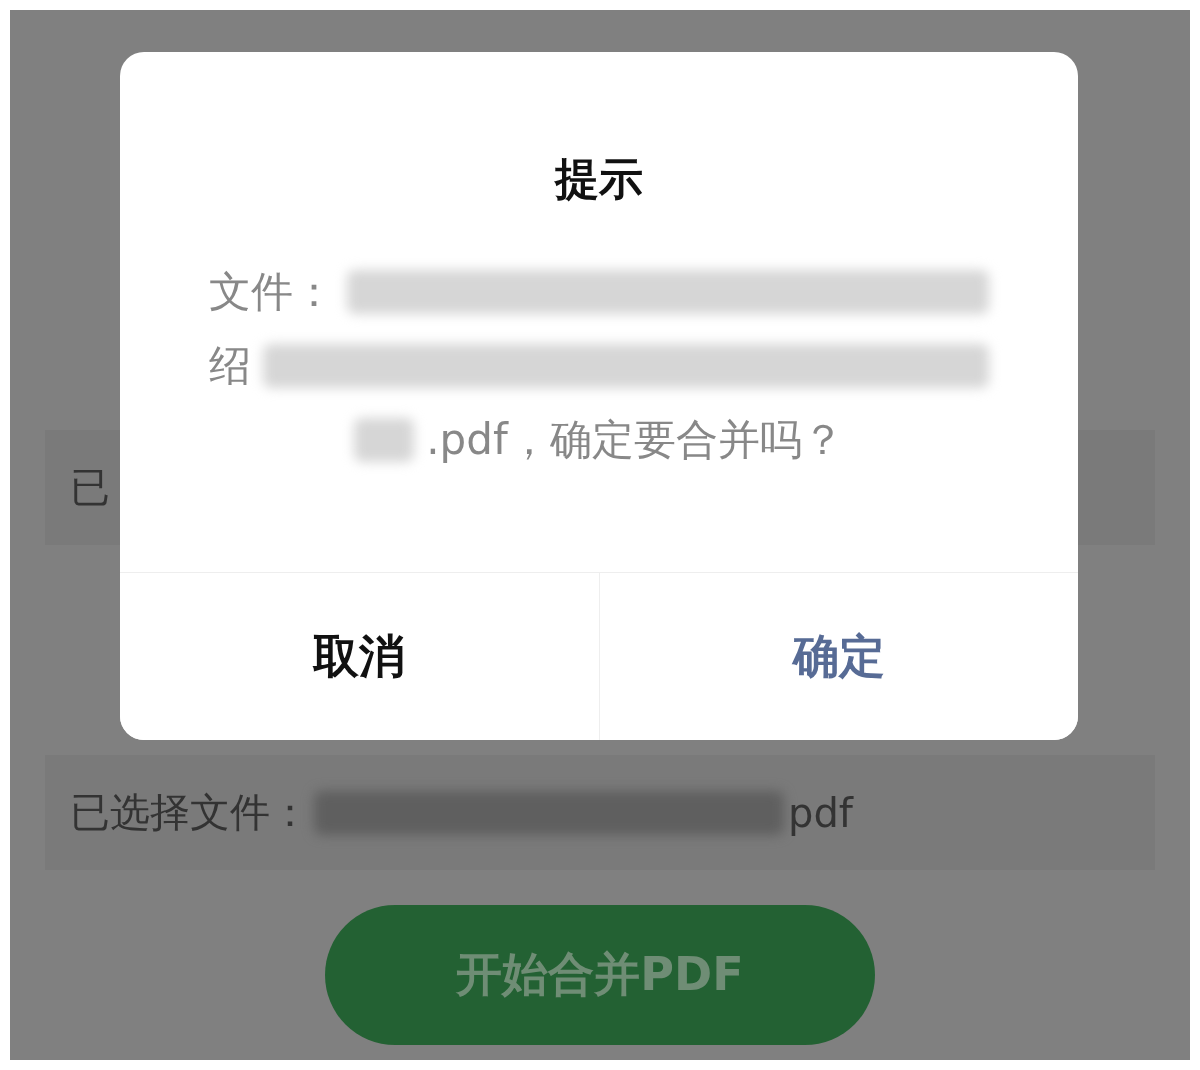 The image size is (1200, 1070). I want to click on message-text: 绍, so click(230, 366).